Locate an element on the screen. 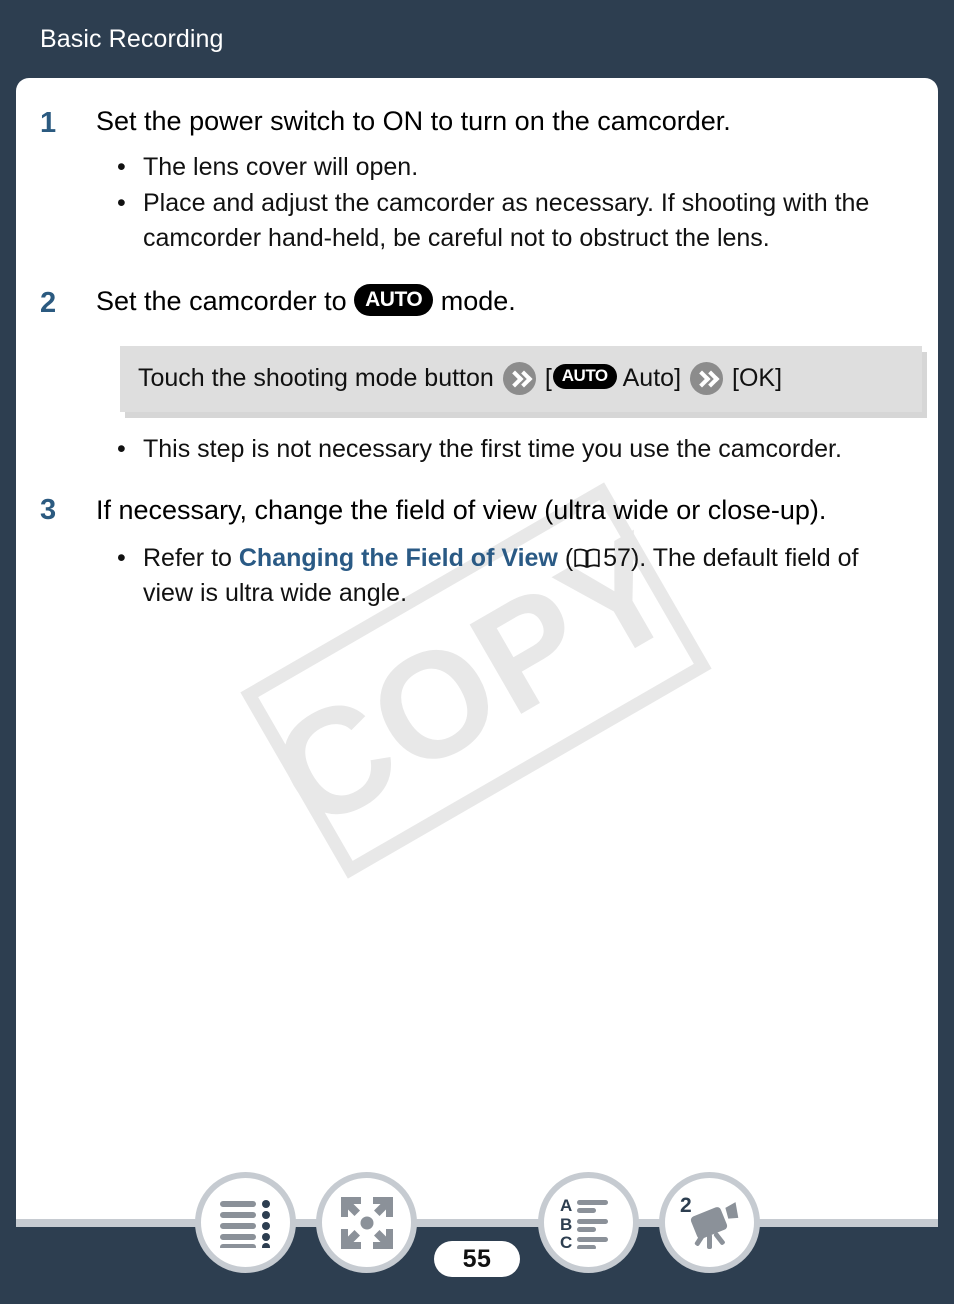  nav-button-expand-view is located at coordinates (366, 1222).